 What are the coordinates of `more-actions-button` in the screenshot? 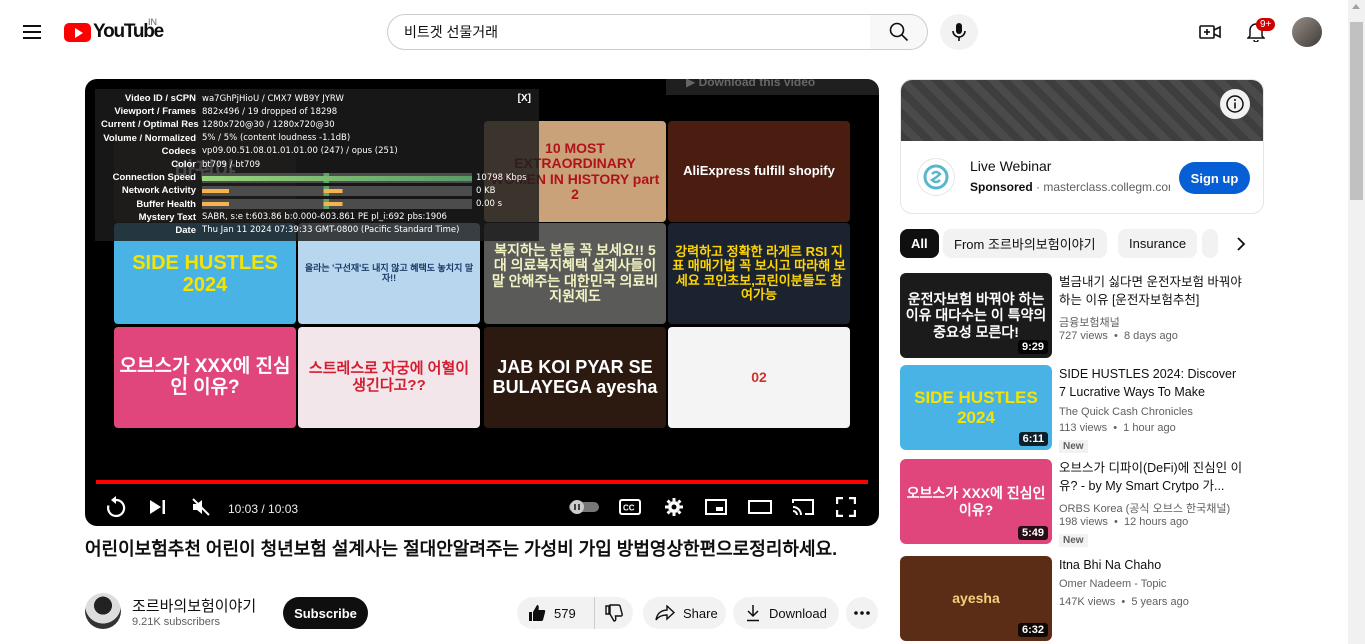 It's located at (862, 613).